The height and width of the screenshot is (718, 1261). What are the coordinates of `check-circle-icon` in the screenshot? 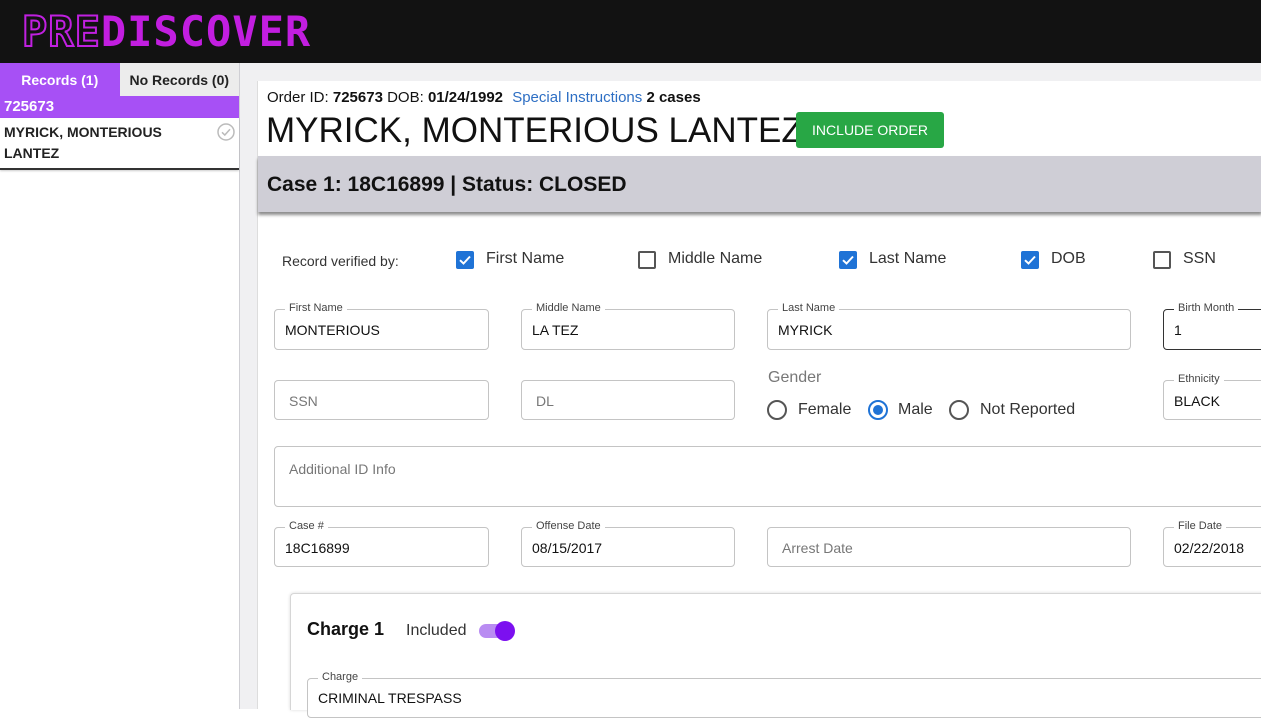 It's located at (226, 132).